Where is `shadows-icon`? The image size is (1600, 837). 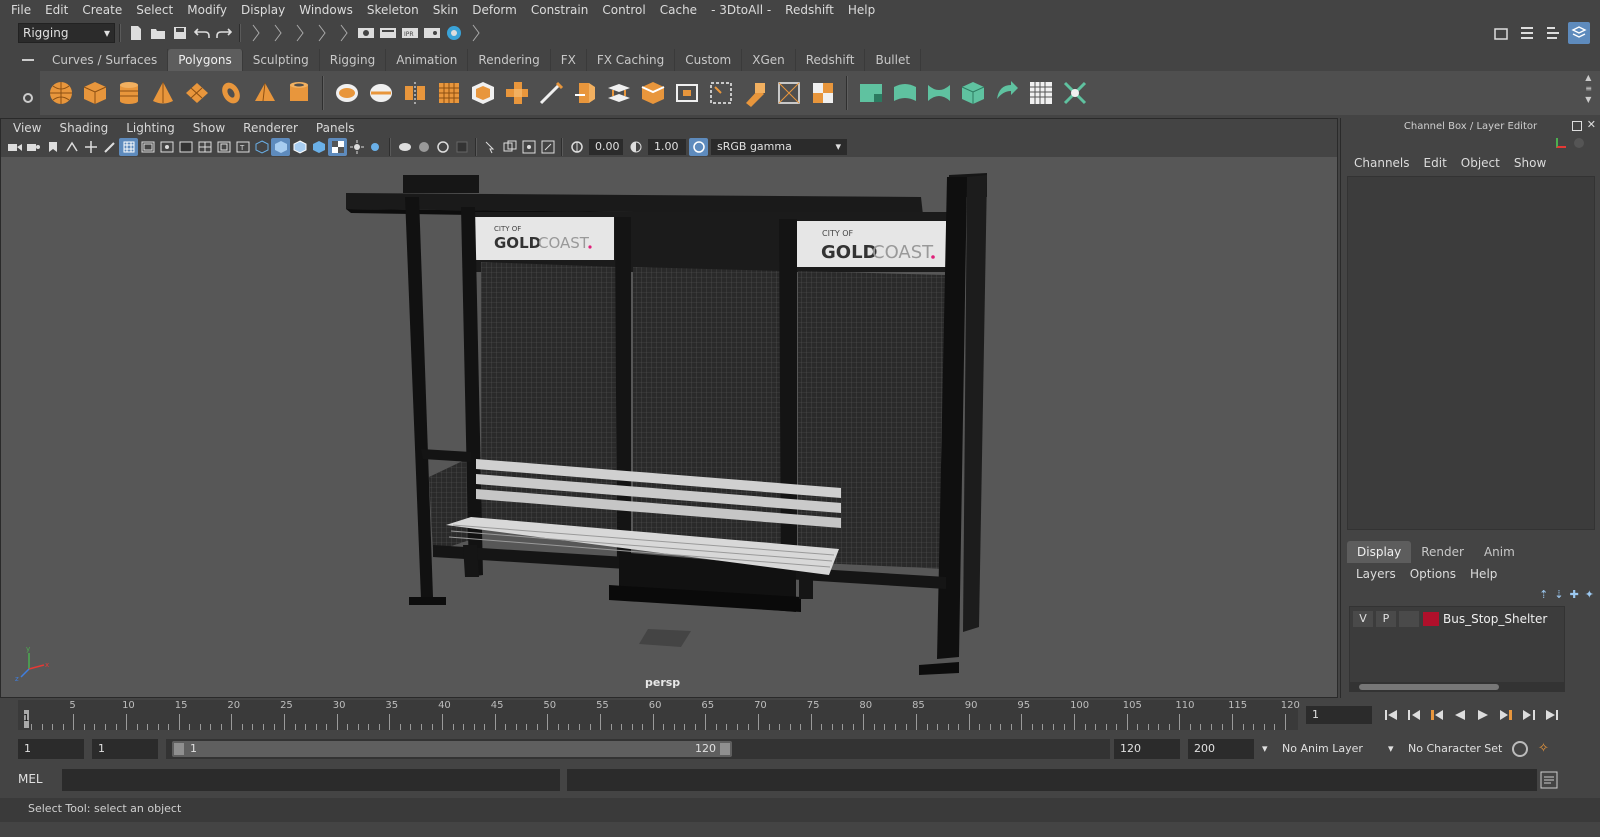
shadows-icon is located at coordinates (375, 147).